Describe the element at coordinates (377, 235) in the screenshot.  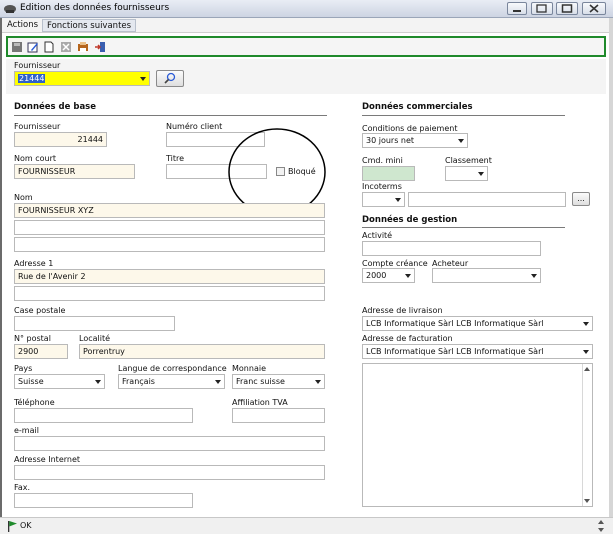
I see `activite-label: Activité` at that location.